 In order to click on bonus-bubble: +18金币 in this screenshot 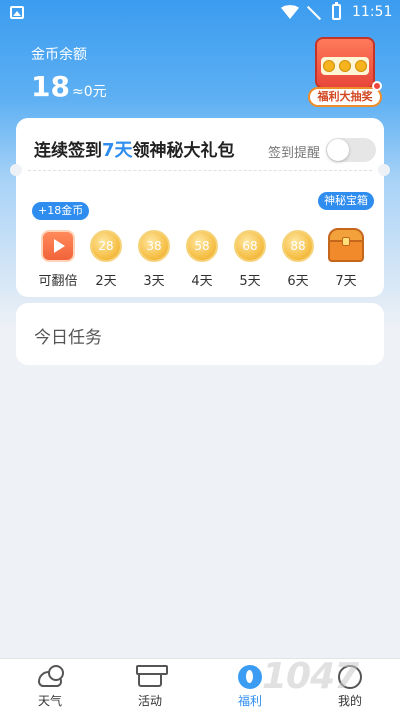, I will do `click(61, 211)`.